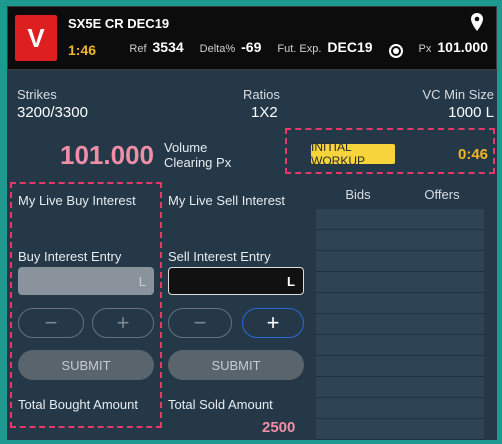 The height and width of the screenshot is (444, 502). I want to click on clearing-label-line1: Volume, so click(186, 147).